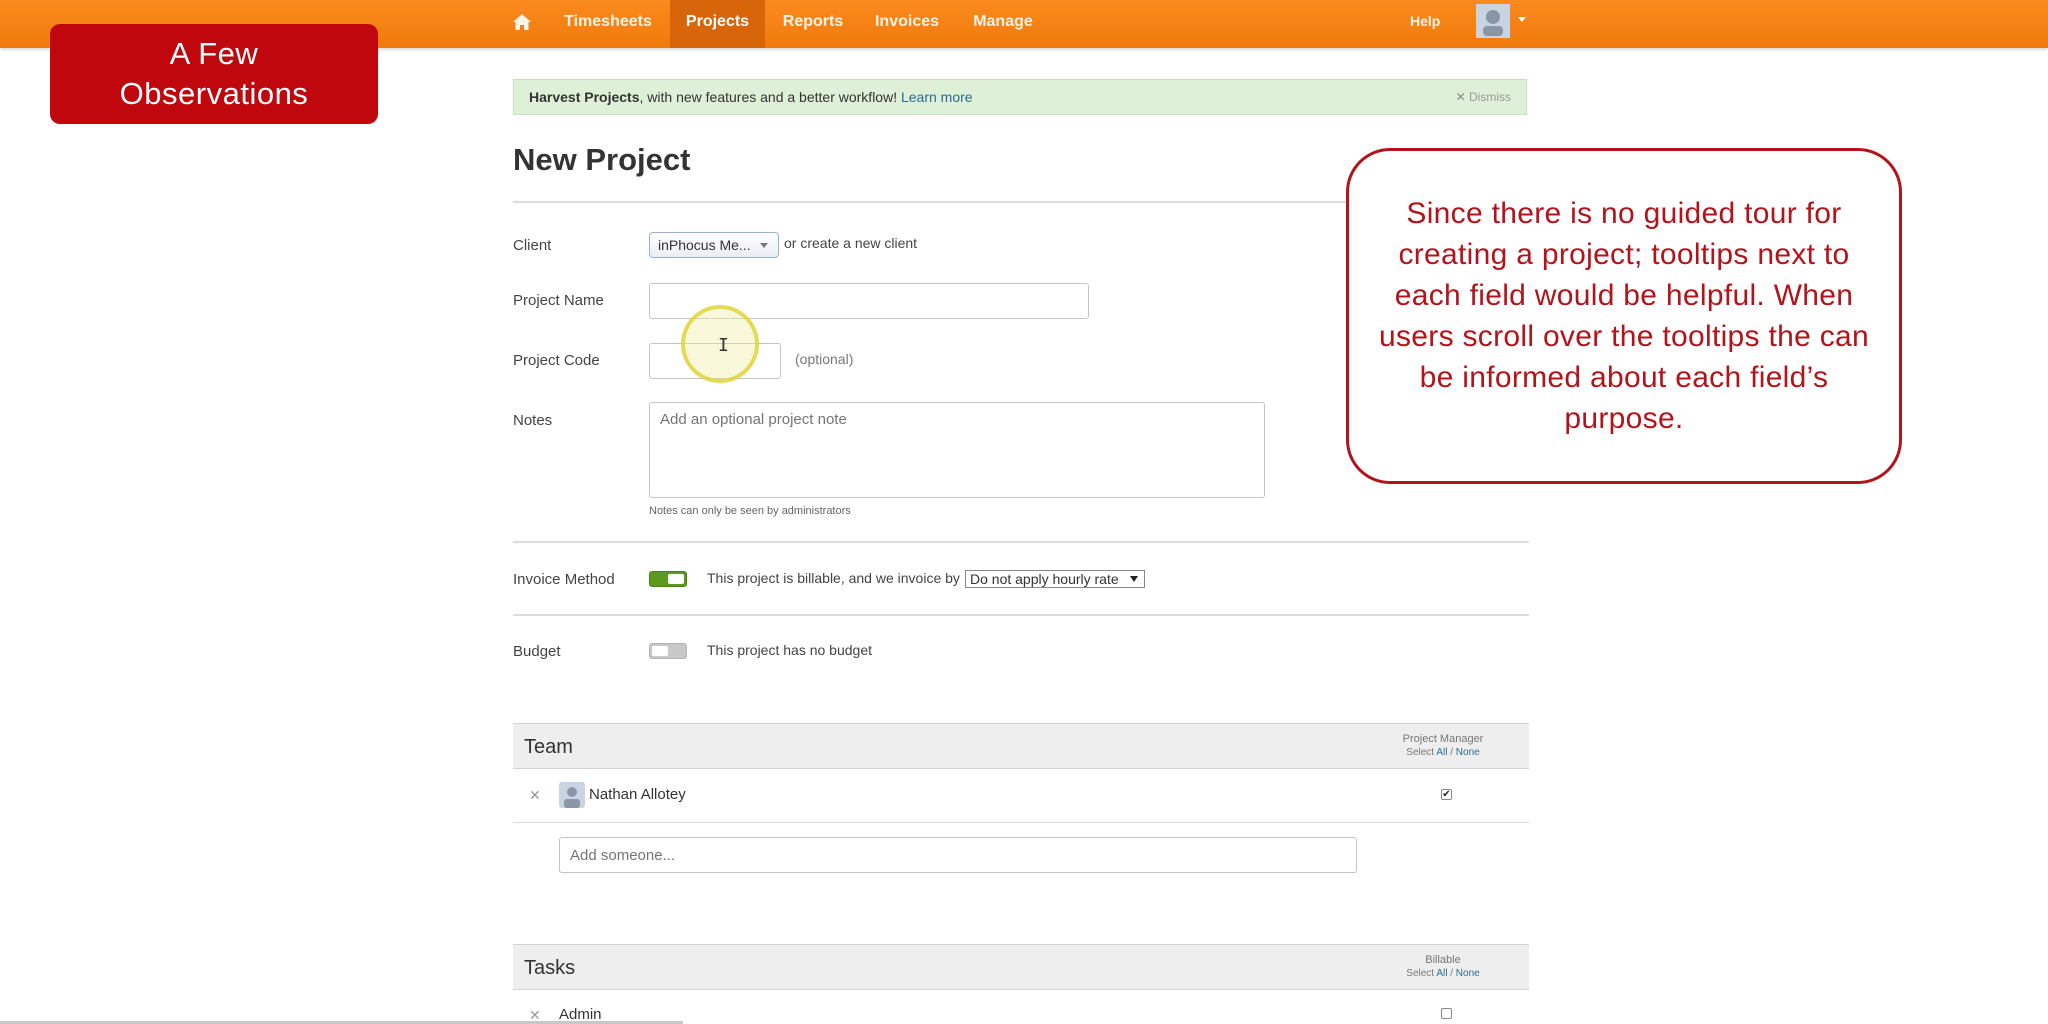  Describe the element at coordinates (548, 747) in the screenshot. I see `team-title: Team` at that location.